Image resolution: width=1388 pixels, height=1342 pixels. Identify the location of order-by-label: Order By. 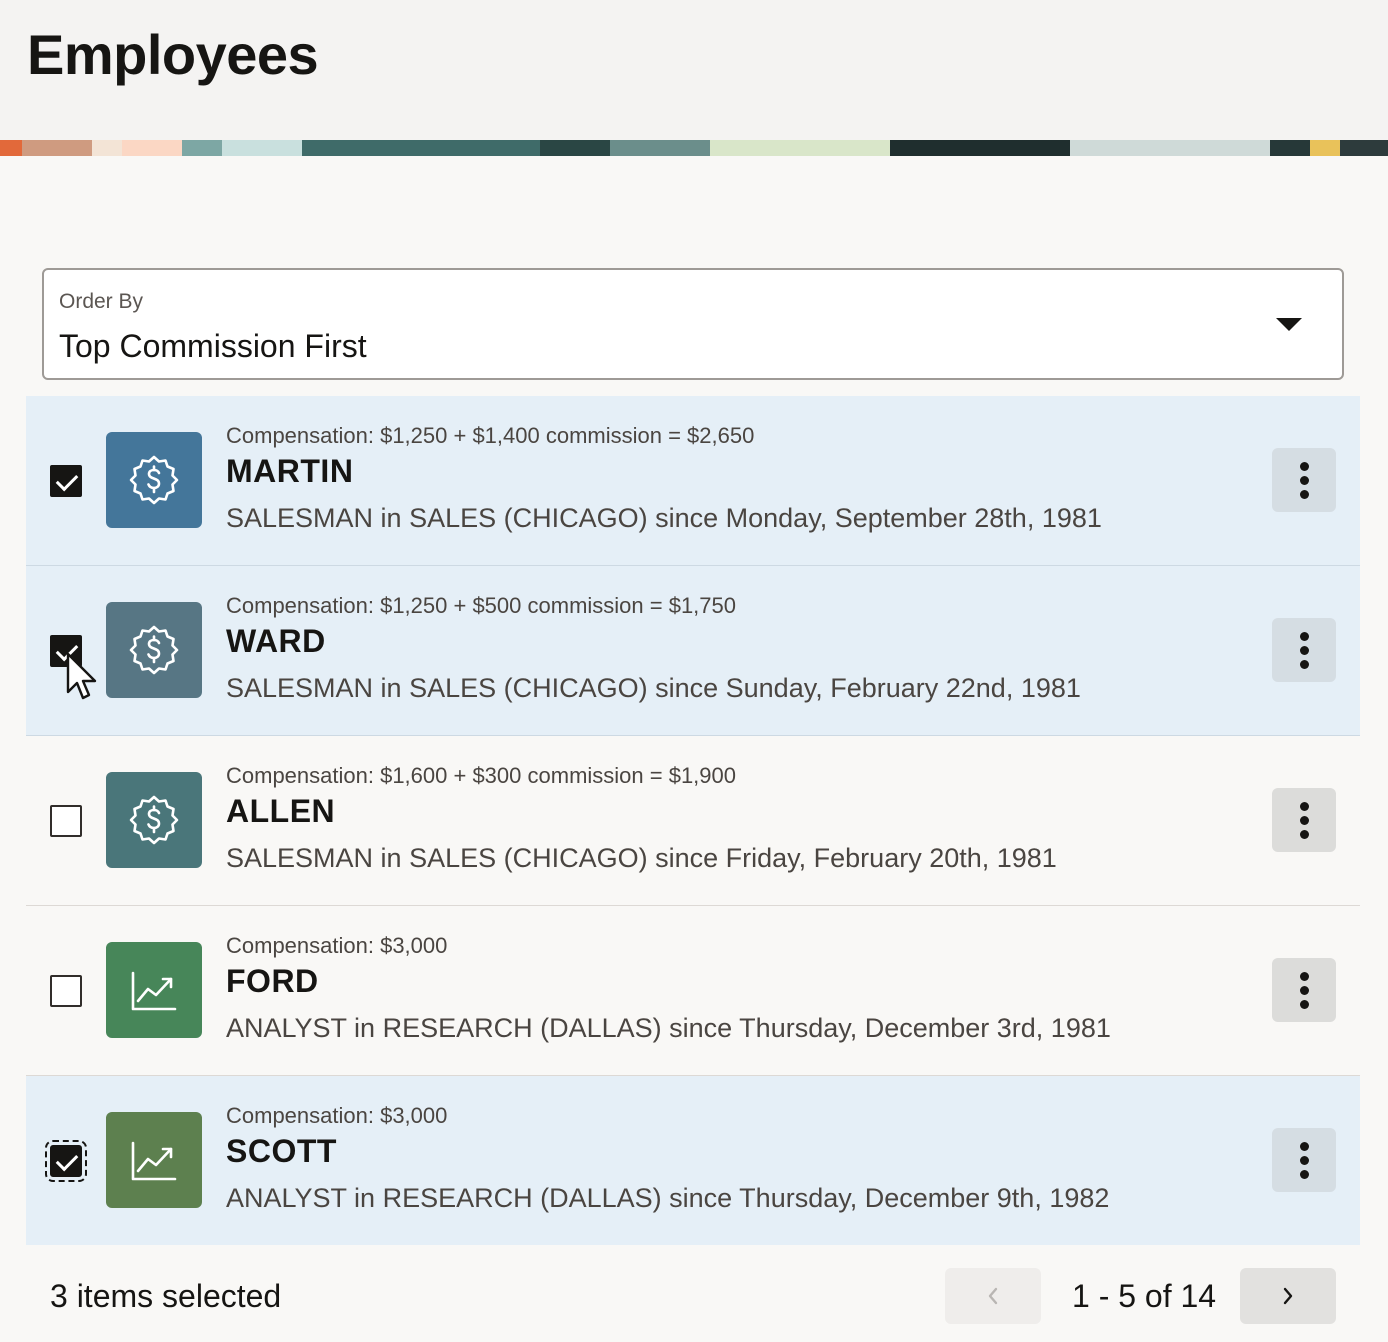
(101, 301).